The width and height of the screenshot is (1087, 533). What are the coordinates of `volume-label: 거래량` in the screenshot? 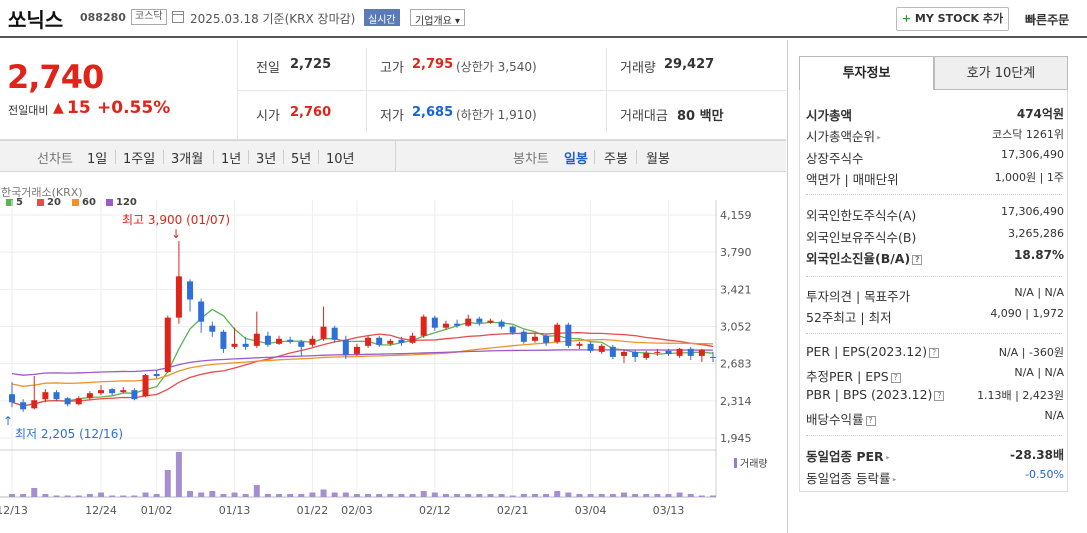 It's located at (638, 68).